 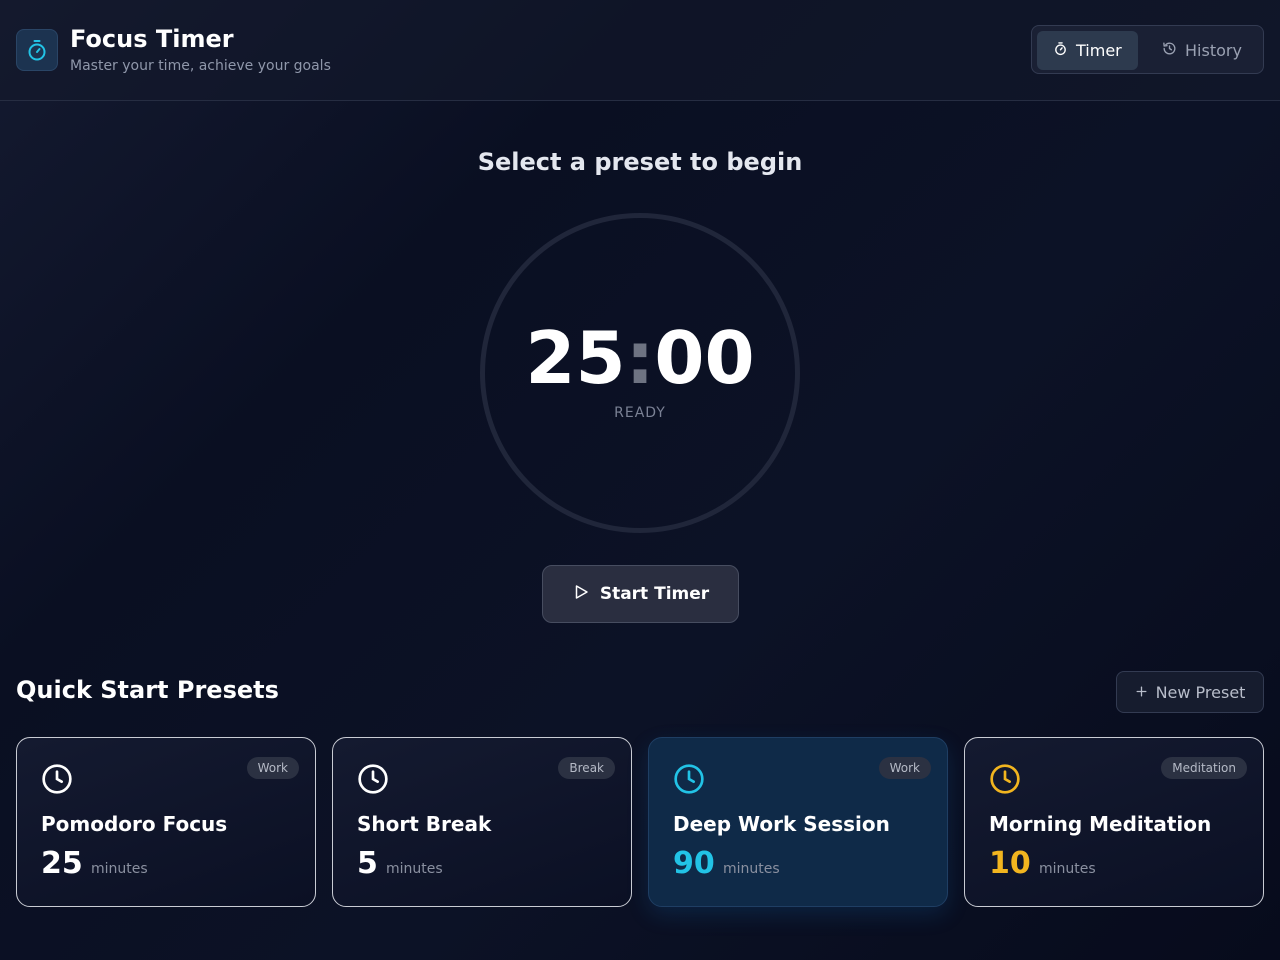 What do you see at coordinates (1169, 50) in the screenshot?
I see `history-icon` at bounding box center [1169, 50].